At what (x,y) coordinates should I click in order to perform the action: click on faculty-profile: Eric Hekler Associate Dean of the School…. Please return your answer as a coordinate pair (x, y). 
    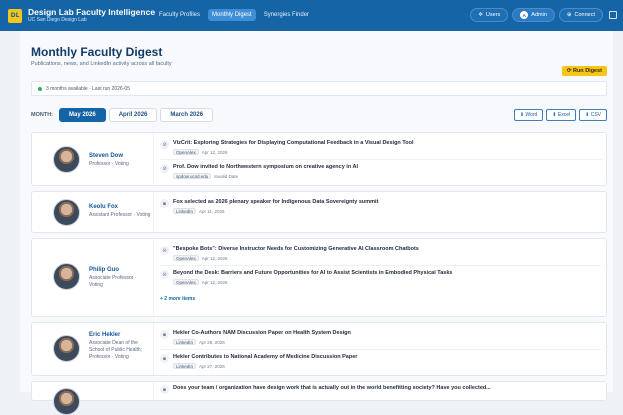
    Looking at the image, I should click on (93, 349).